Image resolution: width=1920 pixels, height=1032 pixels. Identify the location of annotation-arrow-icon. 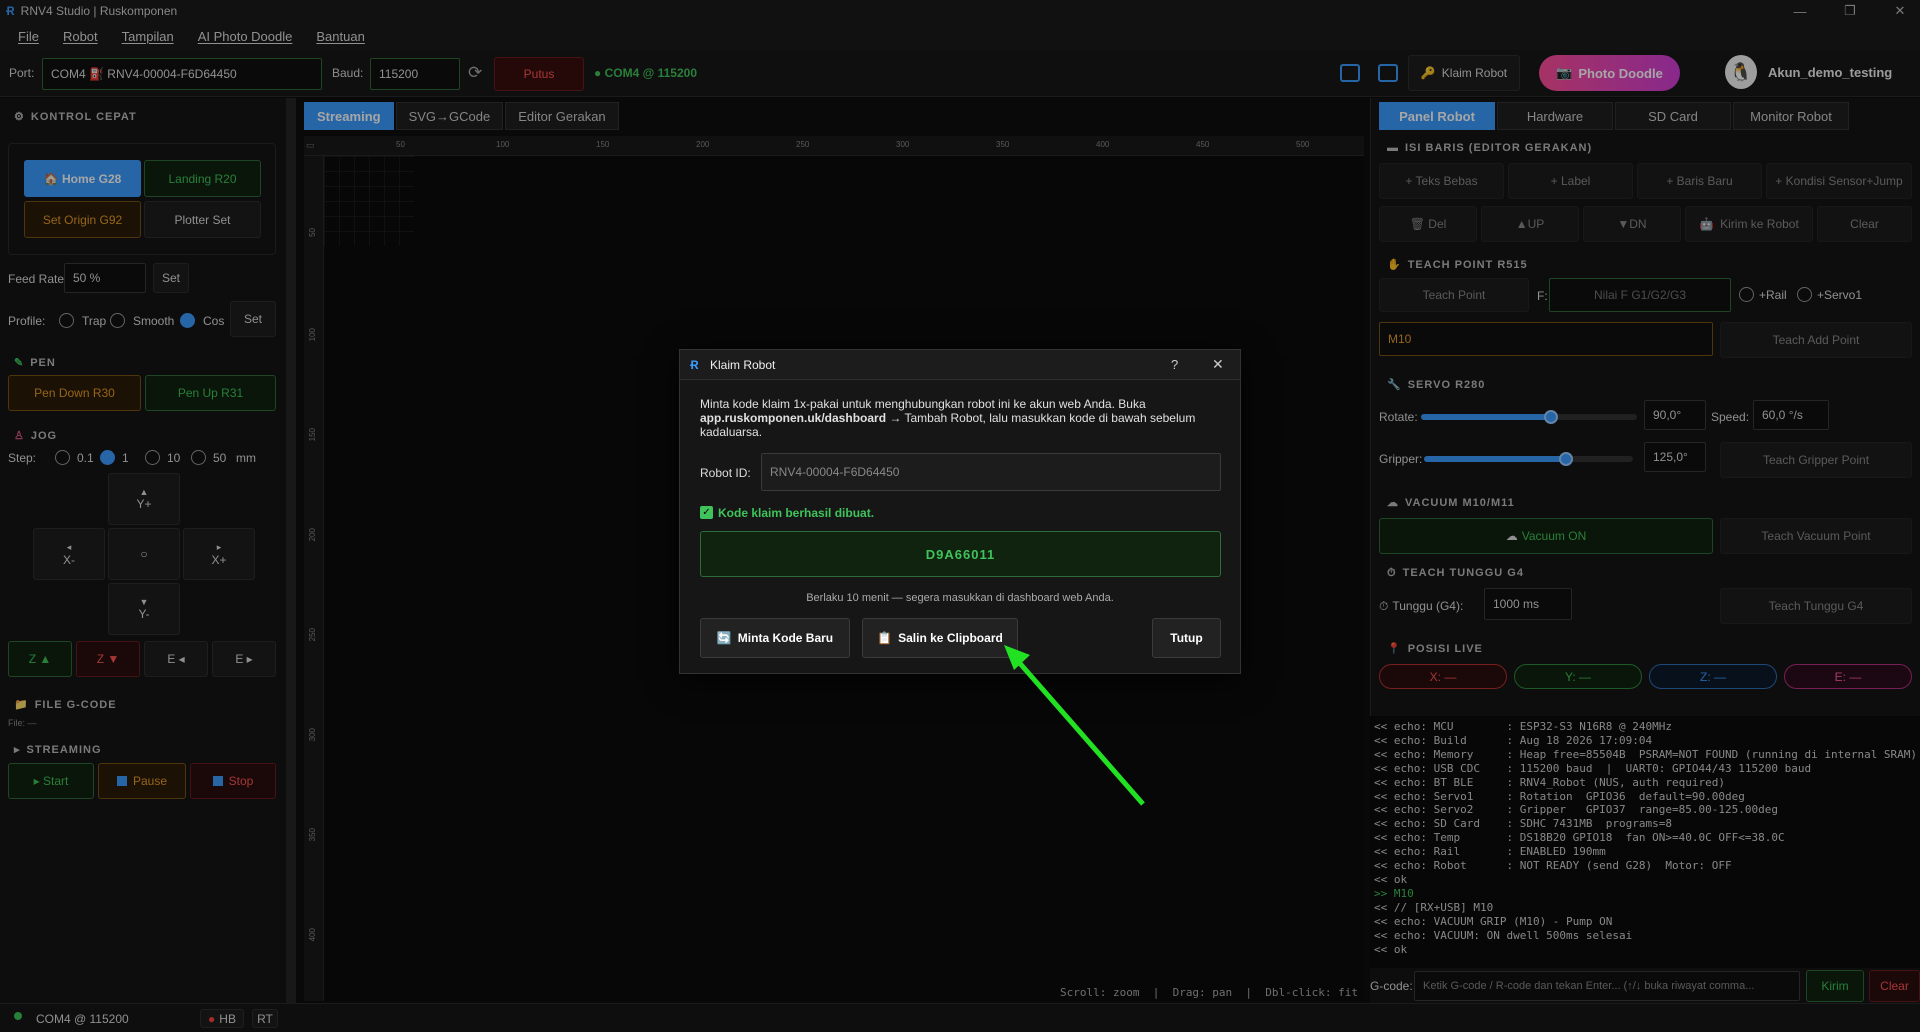
(1074, 725).